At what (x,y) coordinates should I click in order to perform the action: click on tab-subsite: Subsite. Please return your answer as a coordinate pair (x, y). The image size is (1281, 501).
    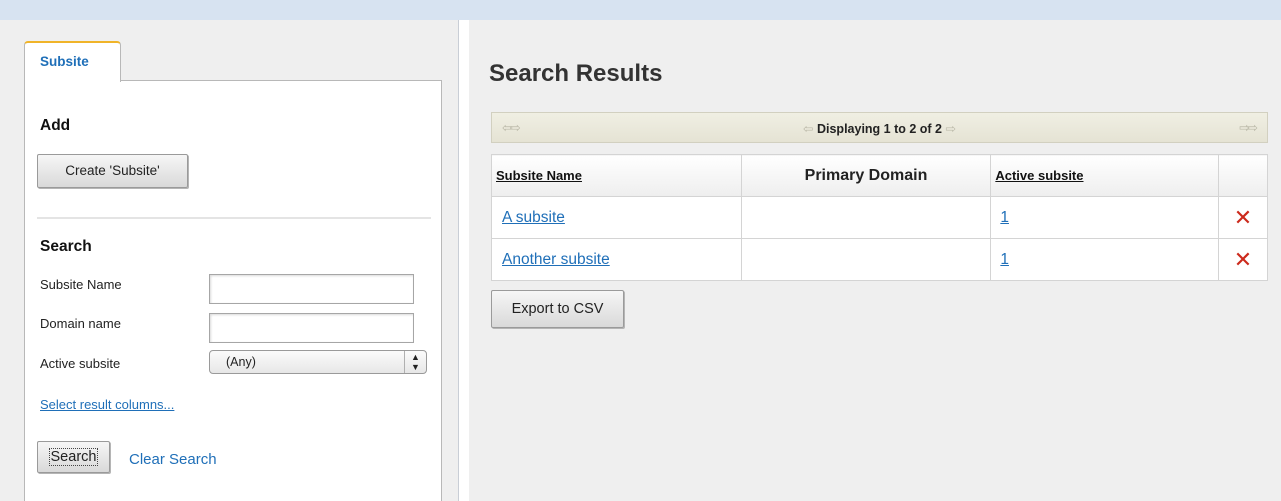
    Looking at the image, I should click on (72, 61).